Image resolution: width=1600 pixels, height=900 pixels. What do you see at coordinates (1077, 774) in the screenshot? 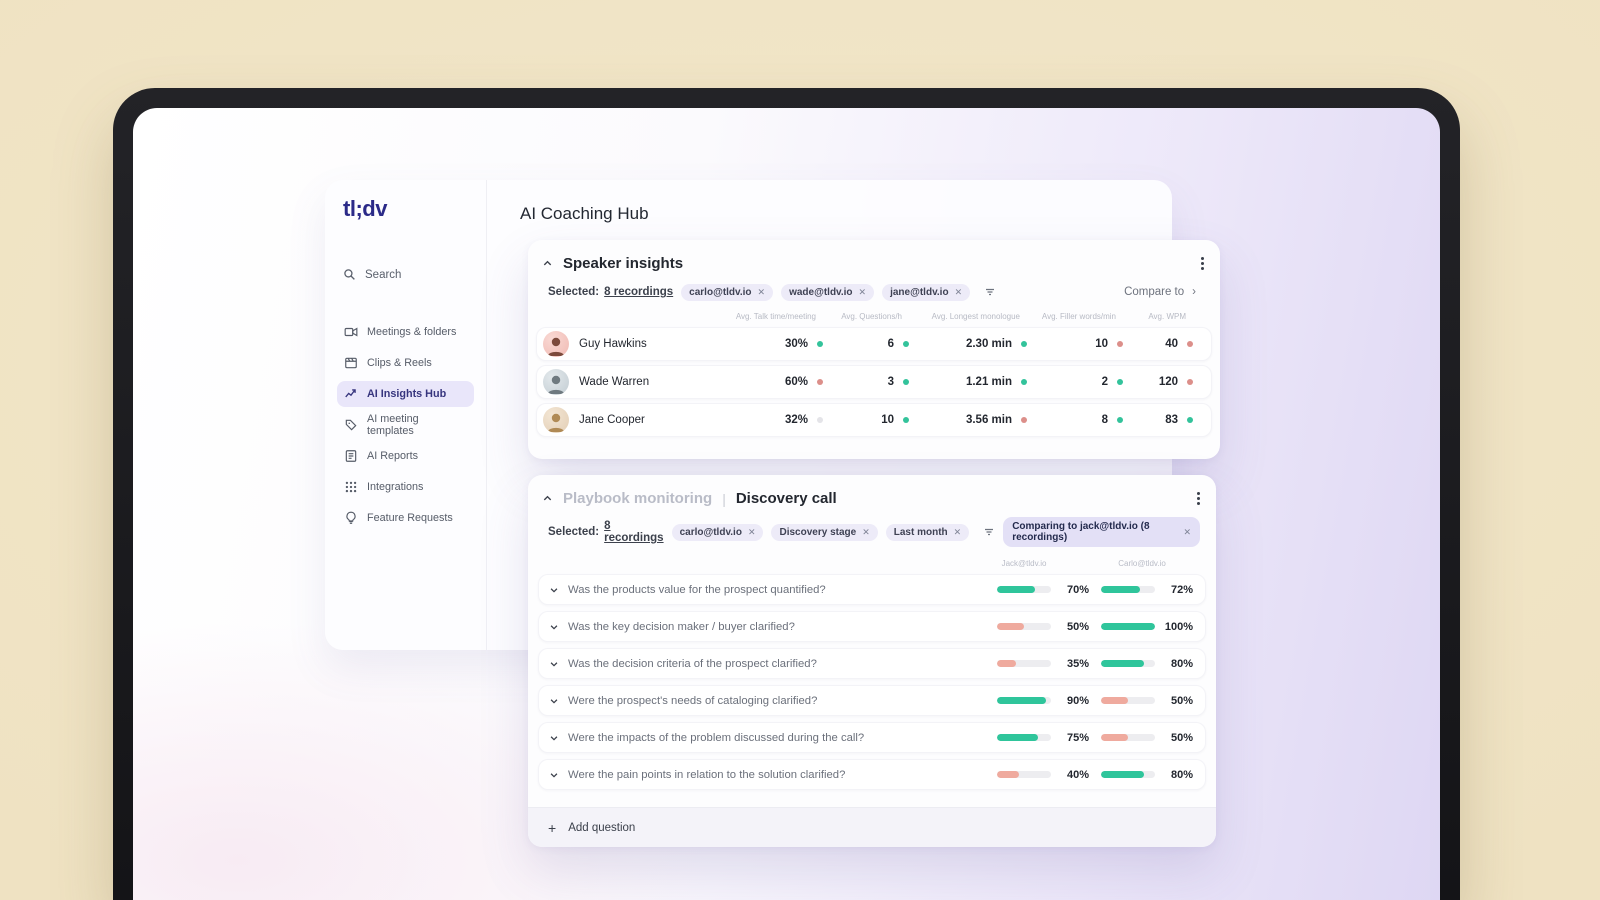
I see `percent-value: 40%` at bounding box center [1077, 774].